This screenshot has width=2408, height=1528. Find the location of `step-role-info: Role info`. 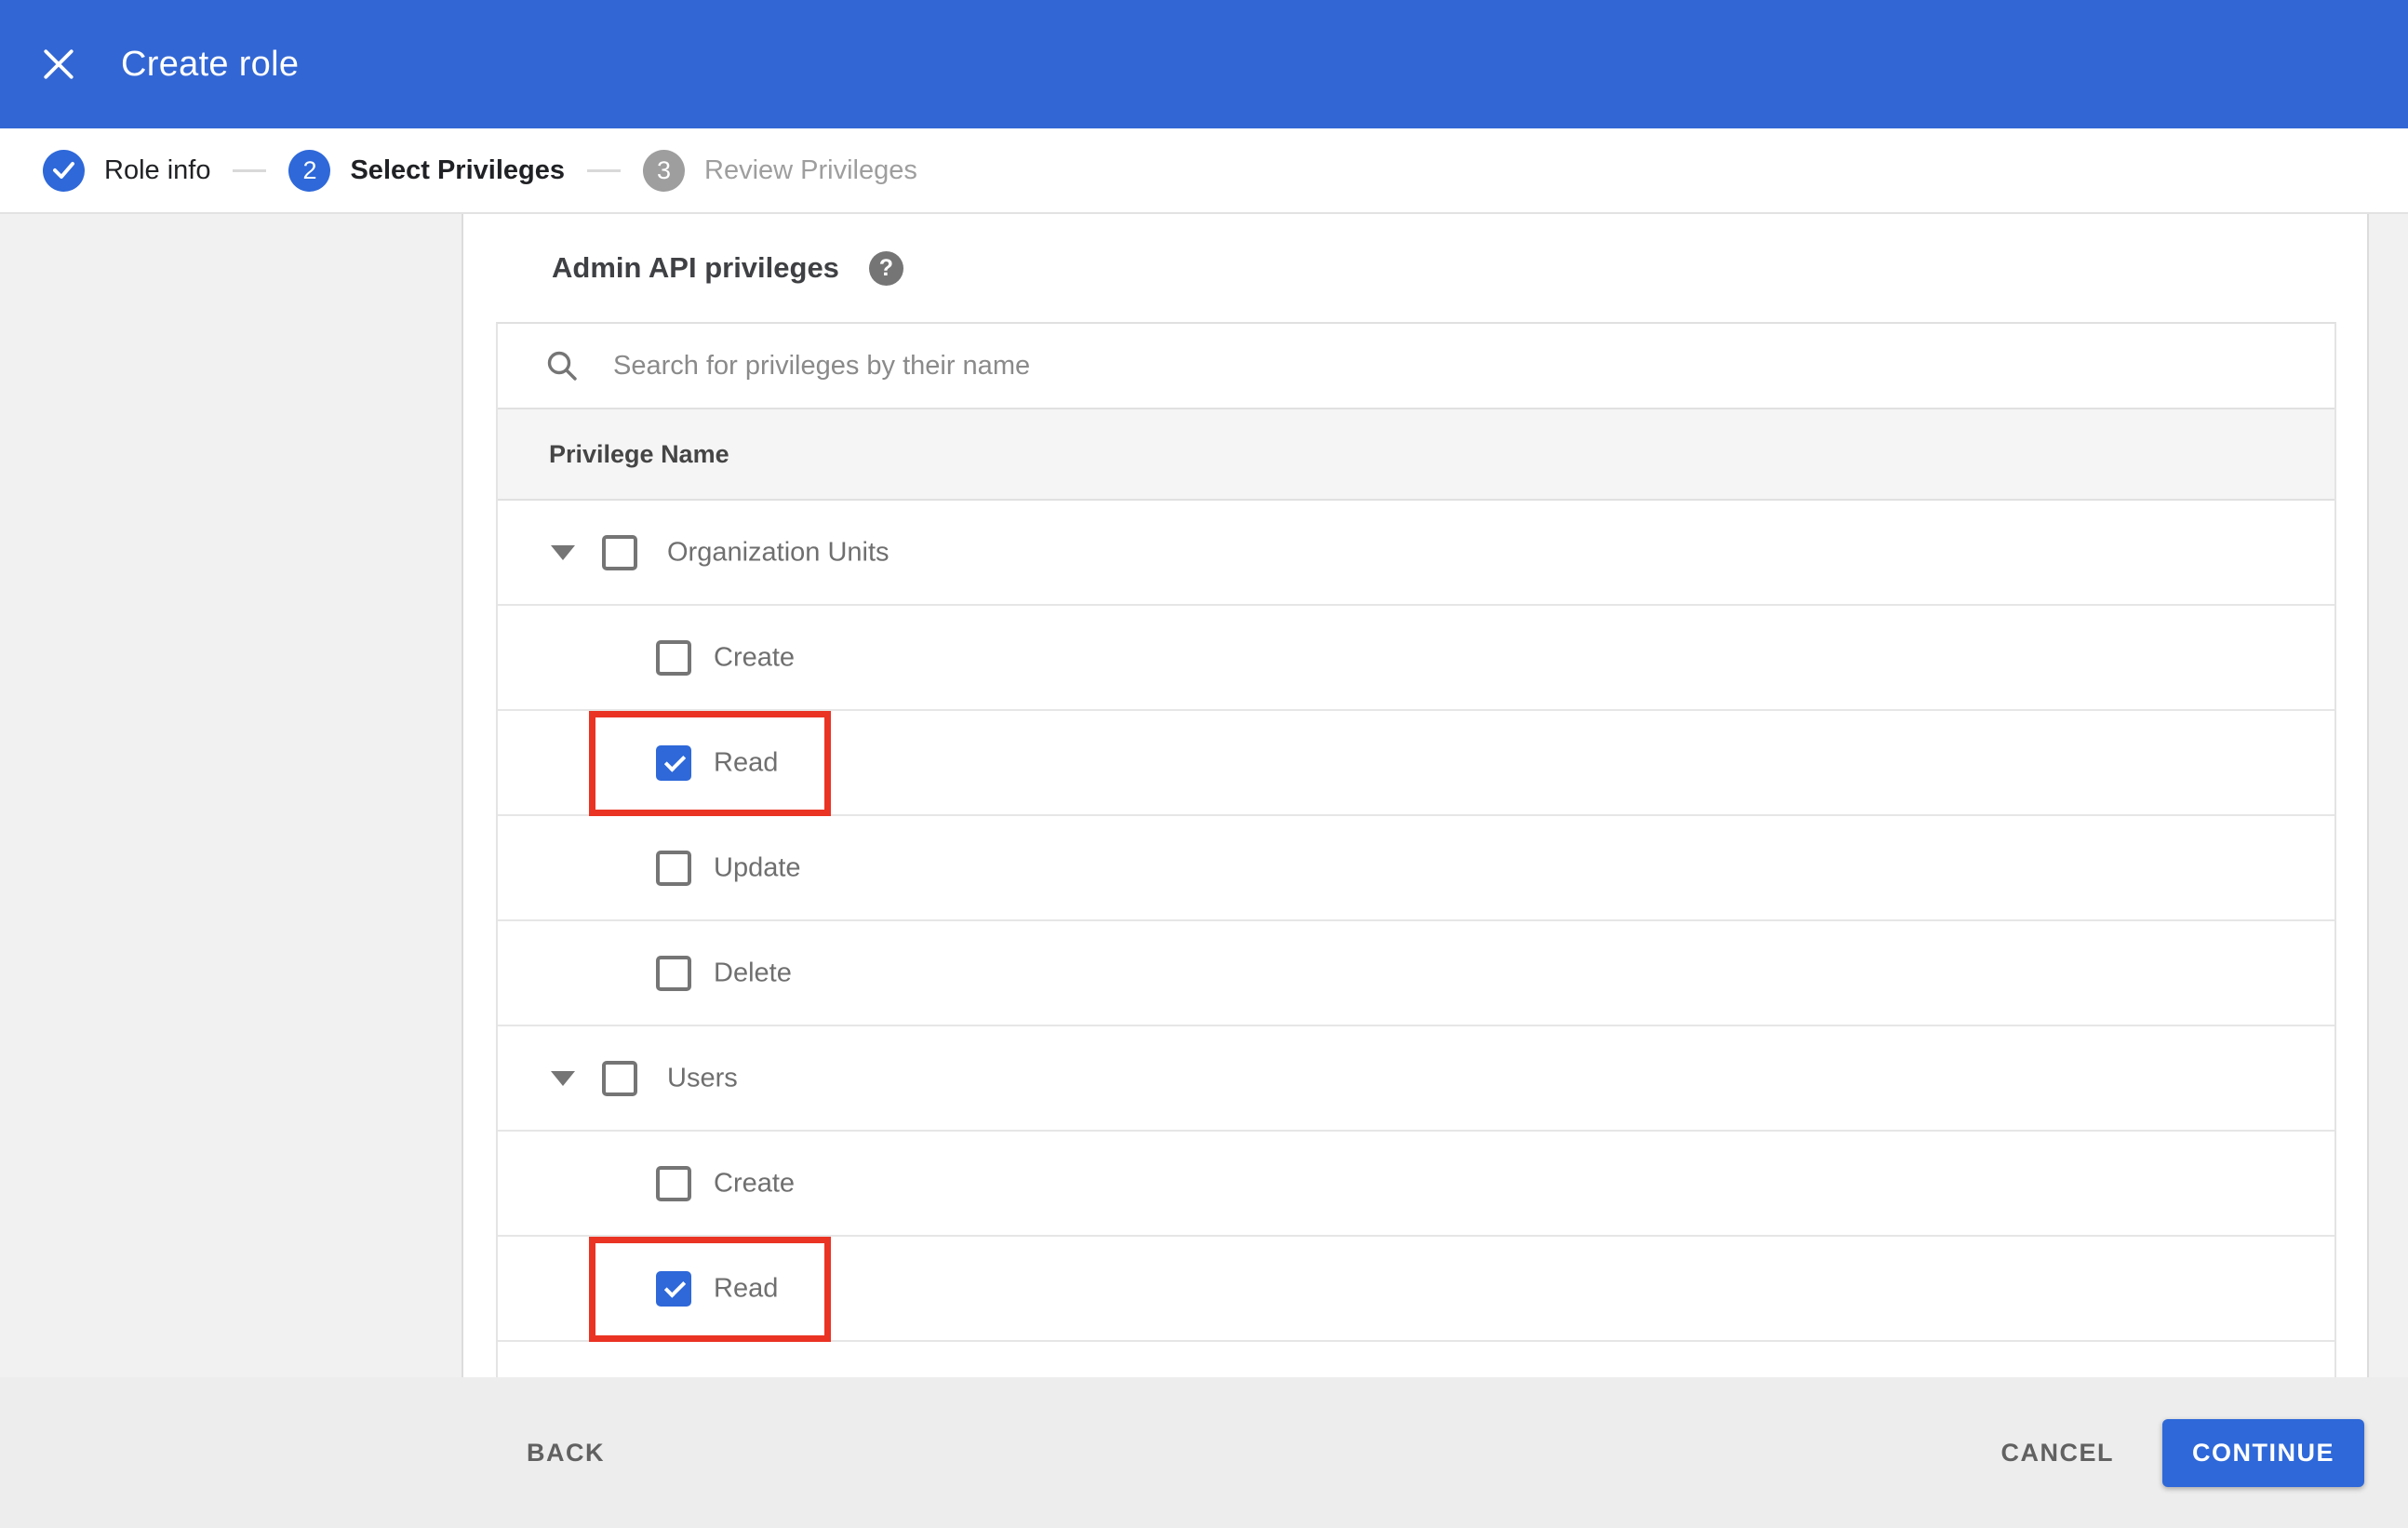

step-role-info: Role info is located at coordinates (127, 170).